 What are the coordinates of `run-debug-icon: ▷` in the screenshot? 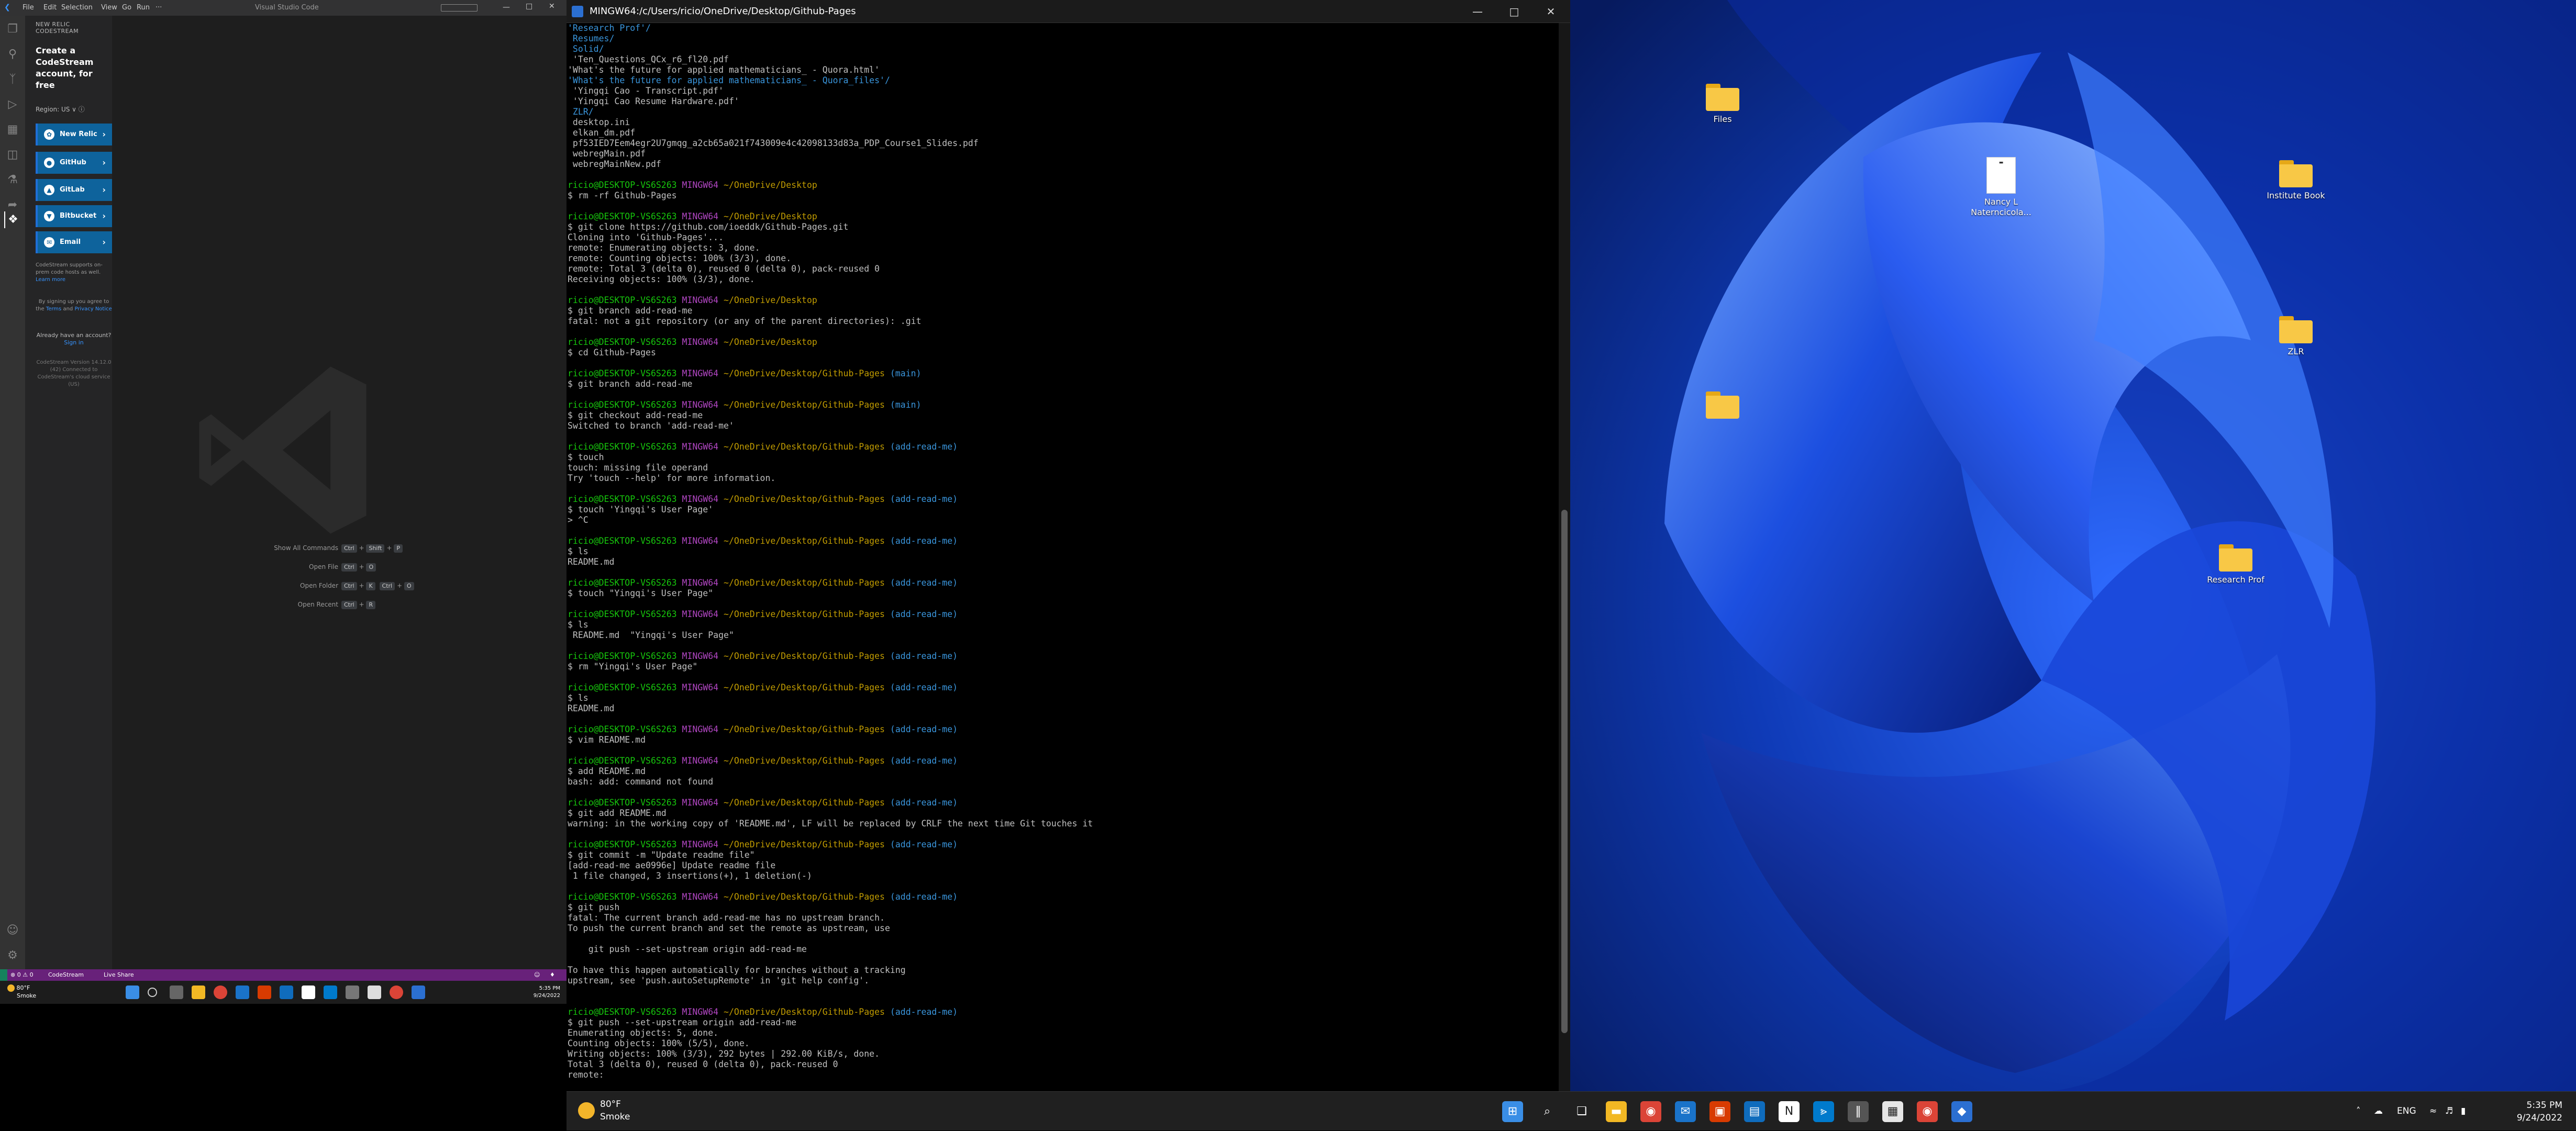 It's located at (12, 105).